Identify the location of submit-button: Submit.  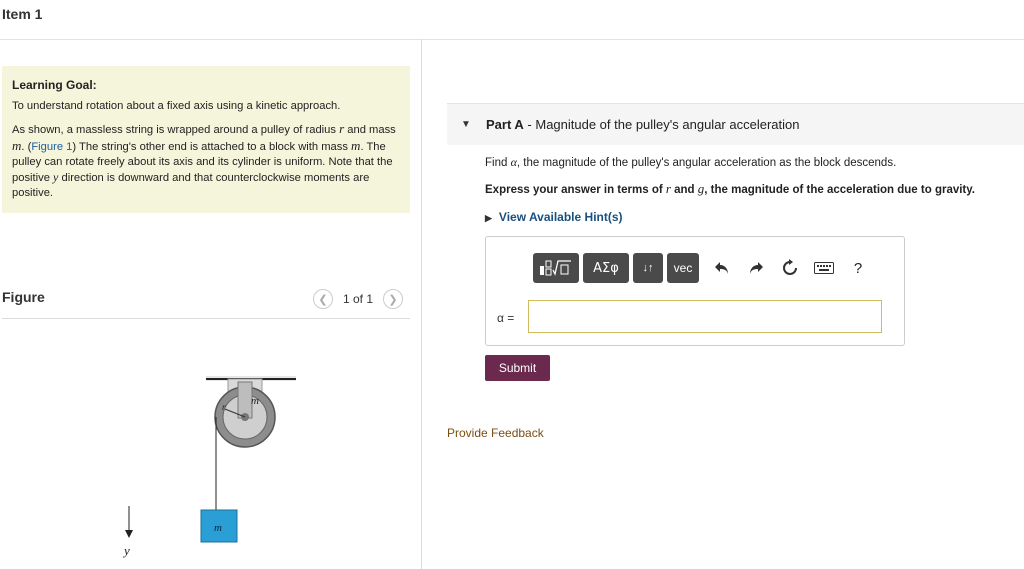
(517, 368).